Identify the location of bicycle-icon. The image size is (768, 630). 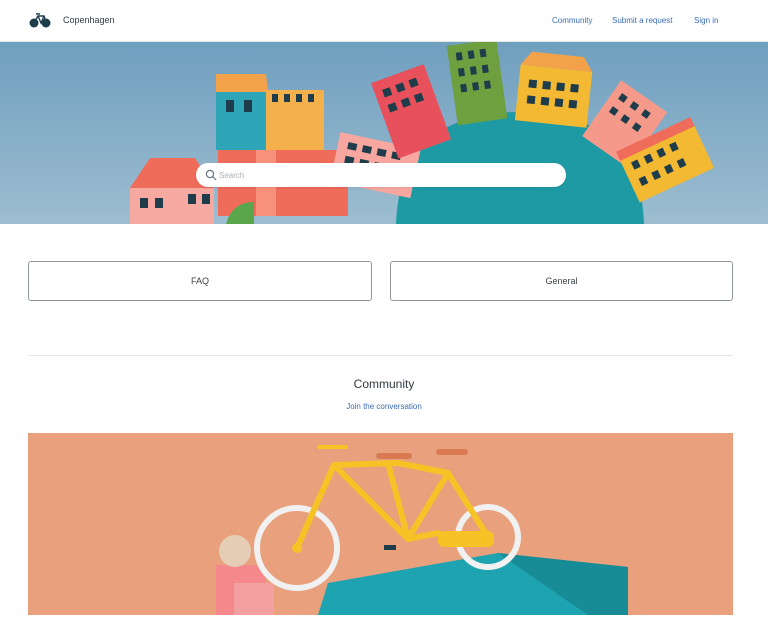
(40, 20).